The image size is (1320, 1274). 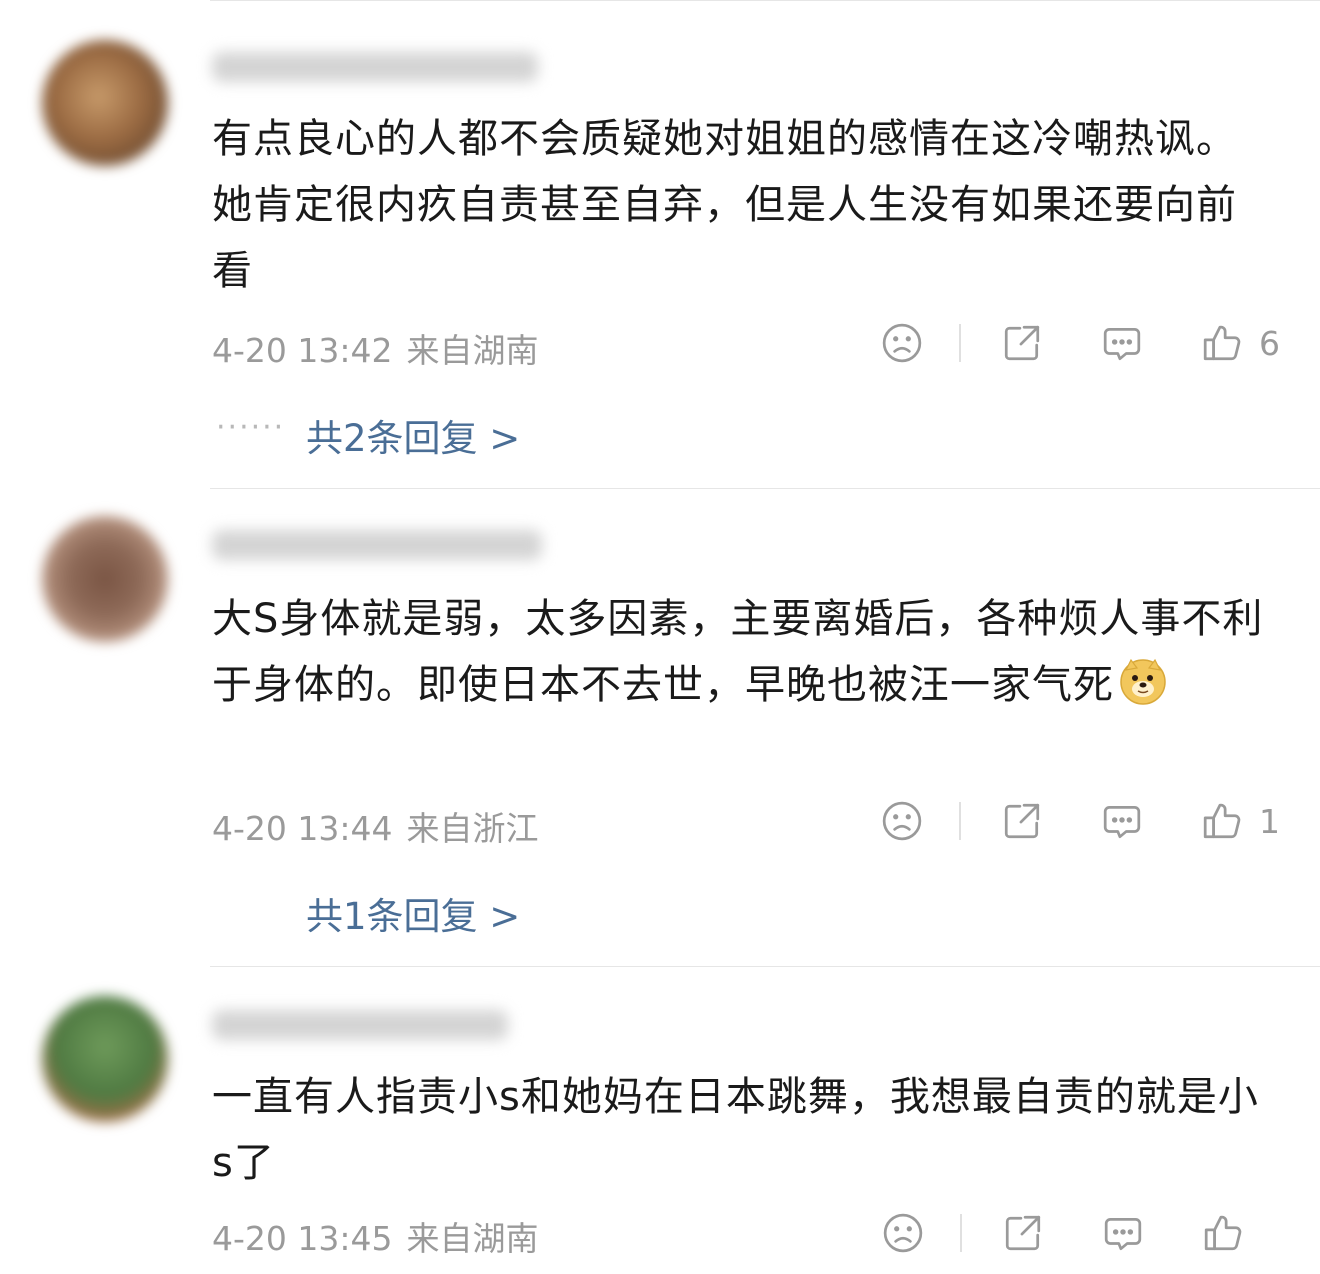 What do you see at coordinates (1269, 821) in the screenshot?
I see `like-count: 1` at bounding box center [1269, 821].